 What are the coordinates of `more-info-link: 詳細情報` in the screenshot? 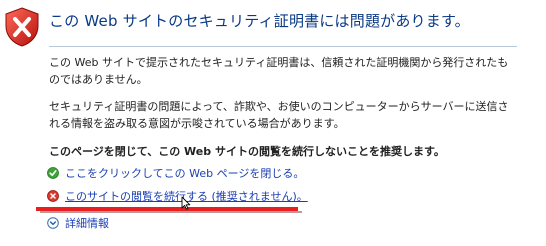 It's located at (87, 223).